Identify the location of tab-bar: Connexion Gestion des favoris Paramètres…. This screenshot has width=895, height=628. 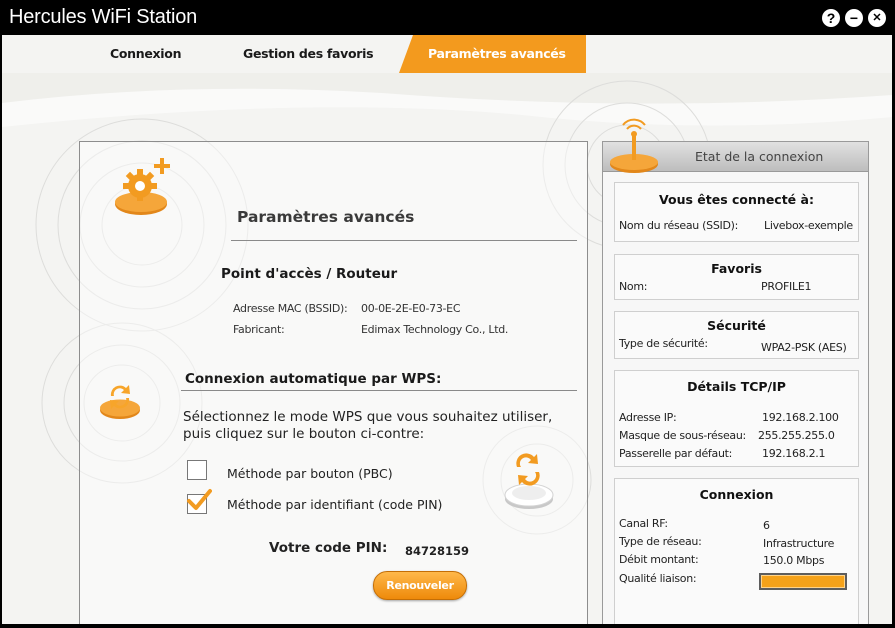
(447, 54).